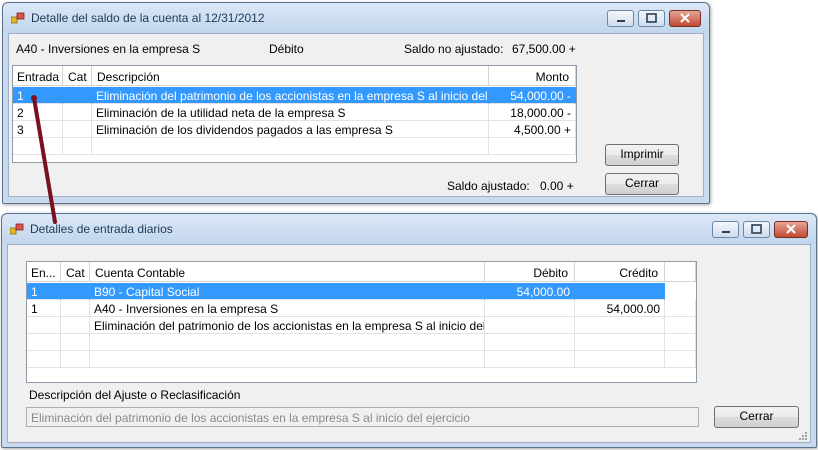 This screenshot has height=450, width=818. I want to click on entry-cell, so click(44, 325).